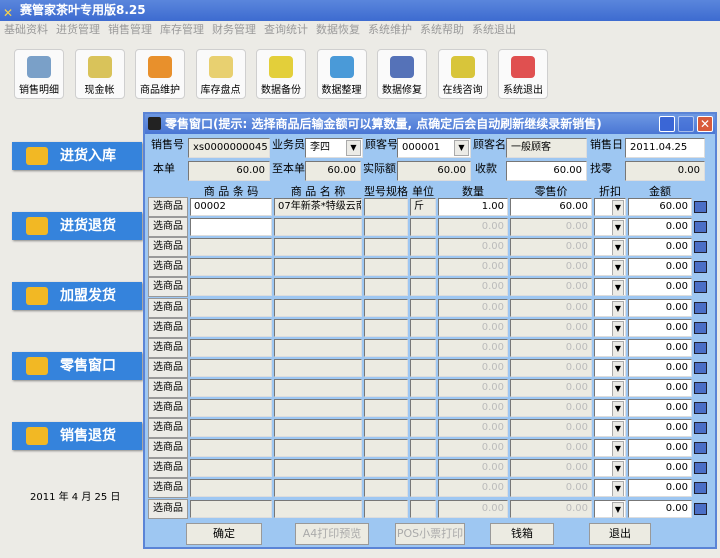 The image size is (720, 558). Describe the element at coordinates (686, 124) in the screenshot. I see `maximize-button` at that location.